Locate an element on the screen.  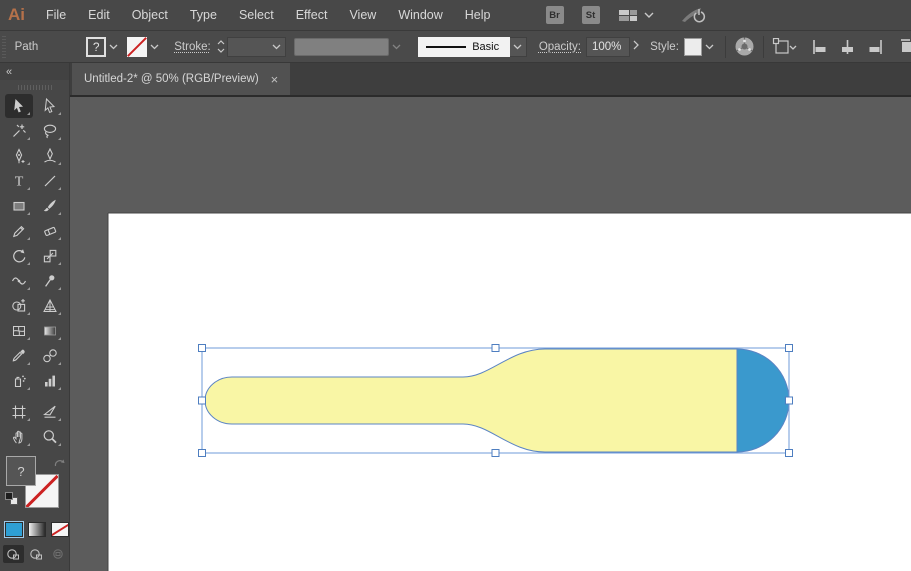
drawing-mode-buttons is located at coordinates (34, 550).